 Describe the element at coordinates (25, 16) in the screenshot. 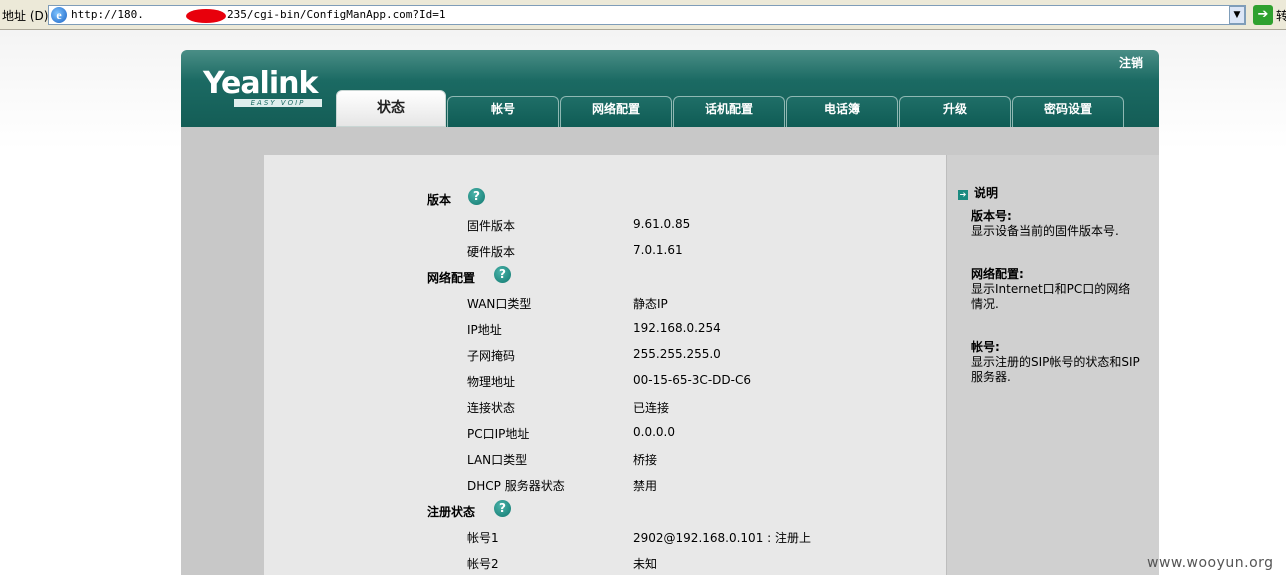

I see `address-label: 地址 (D)` at that location.